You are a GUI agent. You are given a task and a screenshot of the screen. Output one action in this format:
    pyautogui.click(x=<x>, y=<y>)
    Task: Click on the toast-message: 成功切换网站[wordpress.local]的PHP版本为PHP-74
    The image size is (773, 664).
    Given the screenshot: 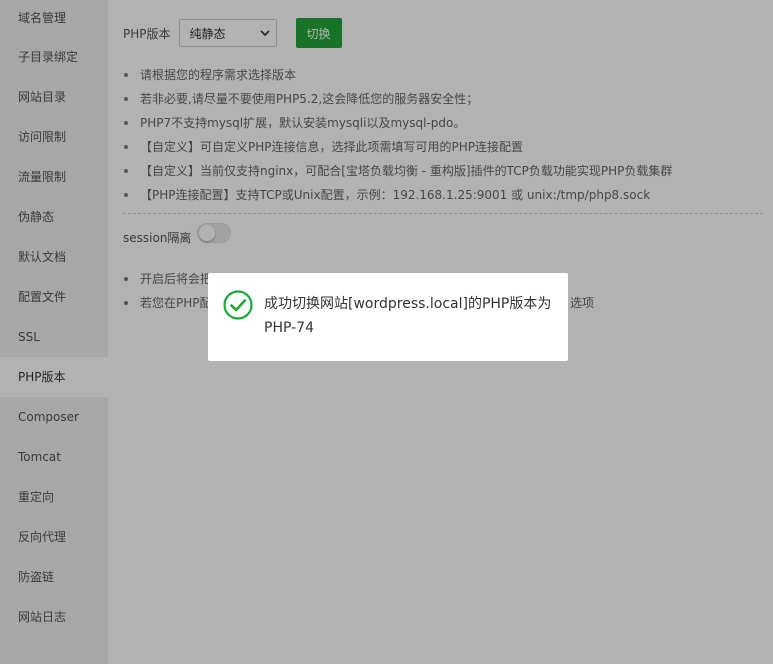 What is the action you would take?
    pyautogui.click(x=408, y=316)
    